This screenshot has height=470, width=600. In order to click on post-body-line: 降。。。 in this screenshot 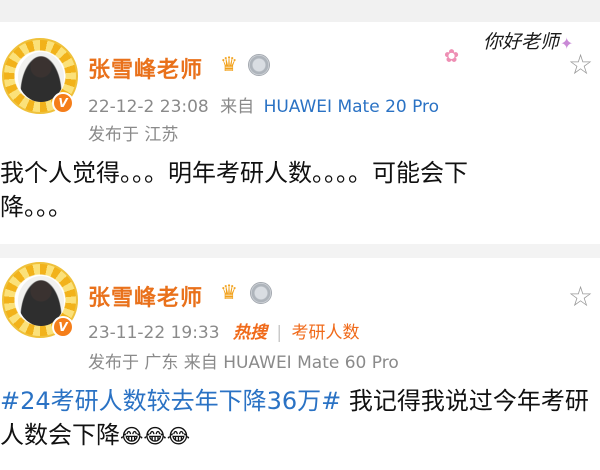, I will do `click(36, 207)`.